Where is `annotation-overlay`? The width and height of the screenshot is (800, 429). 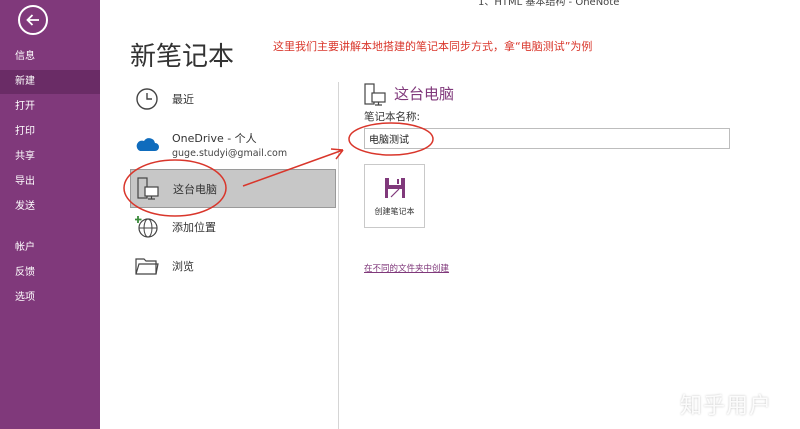
annotation-overlay is located at coordinates (278, 169).